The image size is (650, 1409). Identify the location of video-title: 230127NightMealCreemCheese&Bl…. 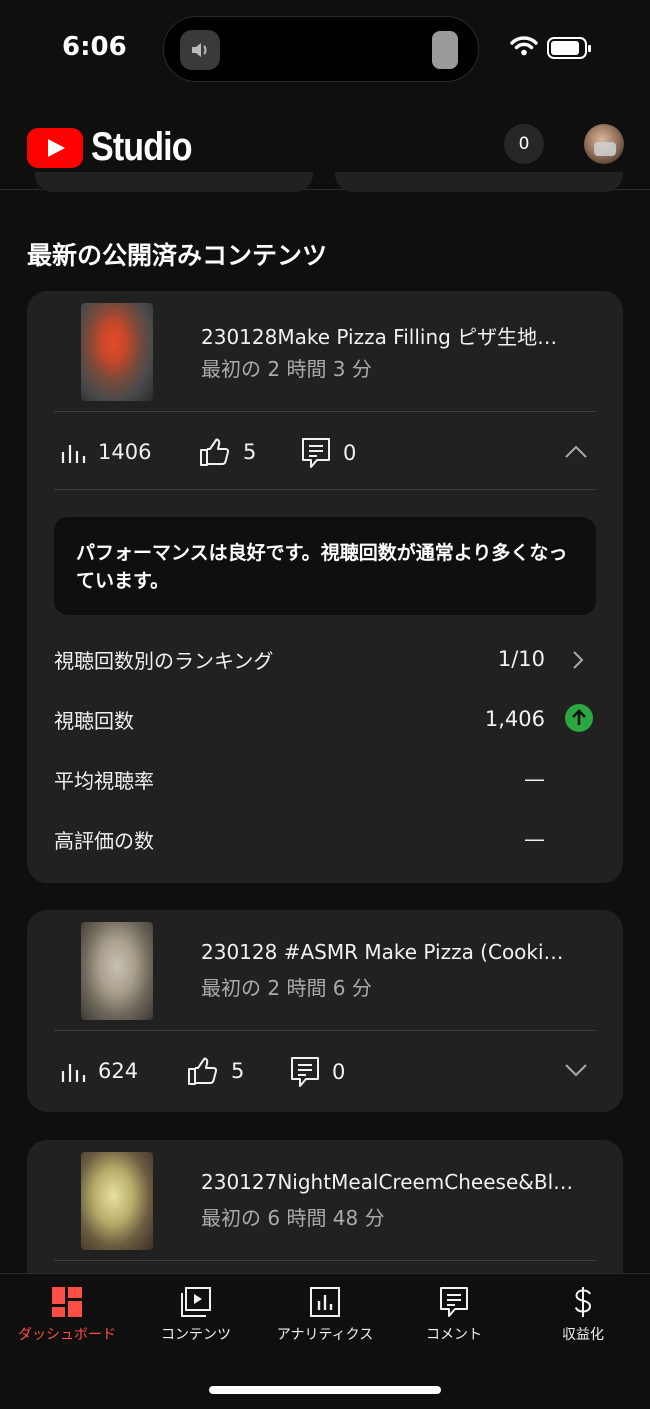
(401, 1182).